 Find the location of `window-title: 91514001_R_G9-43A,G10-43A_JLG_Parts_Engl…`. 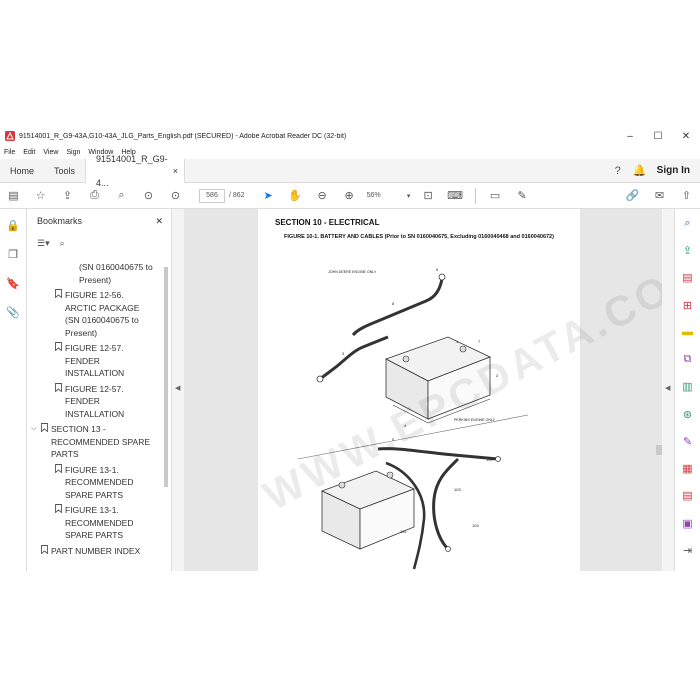

window-title: 91514001_R_G9-43A,G10-43A_JLG_Parts_Engl… is located at coordinates (183, 136).